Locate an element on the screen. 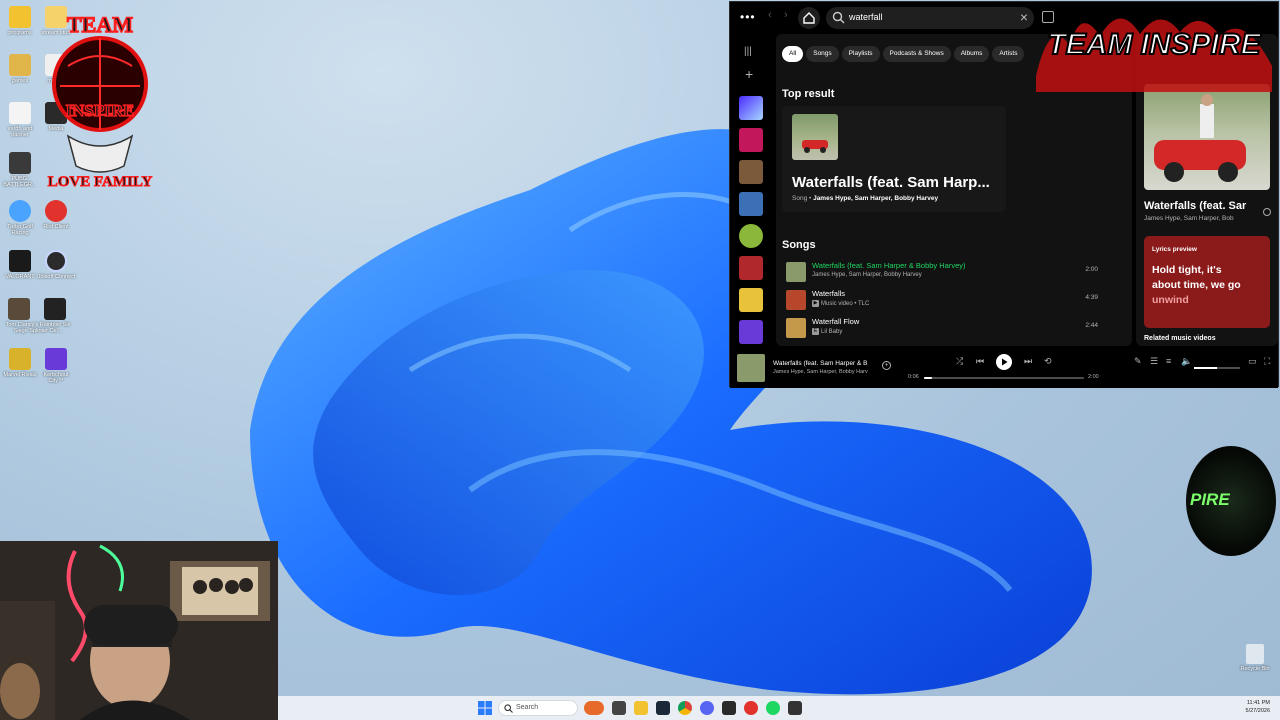  add-to-library-icon is located at coordinates (1267, 212).